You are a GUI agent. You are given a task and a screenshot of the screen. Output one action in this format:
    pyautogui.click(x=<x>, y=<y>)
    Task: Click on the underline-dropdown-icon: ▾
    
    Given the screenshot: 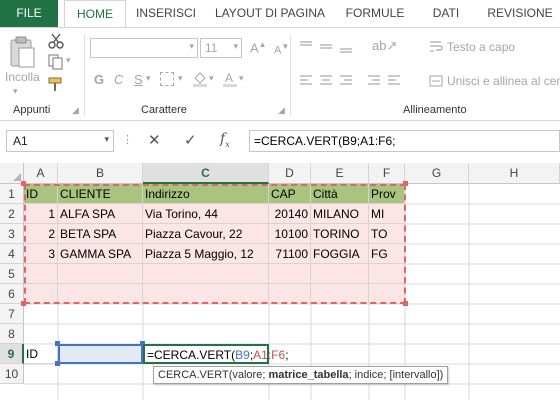 What is the action you would take?
    pyautogui.click(x=148, y=78)
    